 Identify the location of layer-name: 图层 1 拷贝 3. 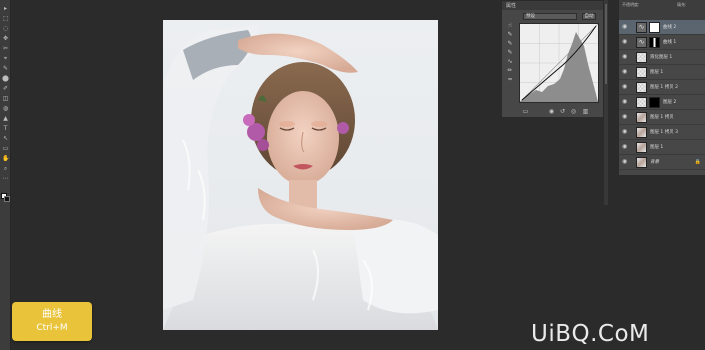
(664, 132).